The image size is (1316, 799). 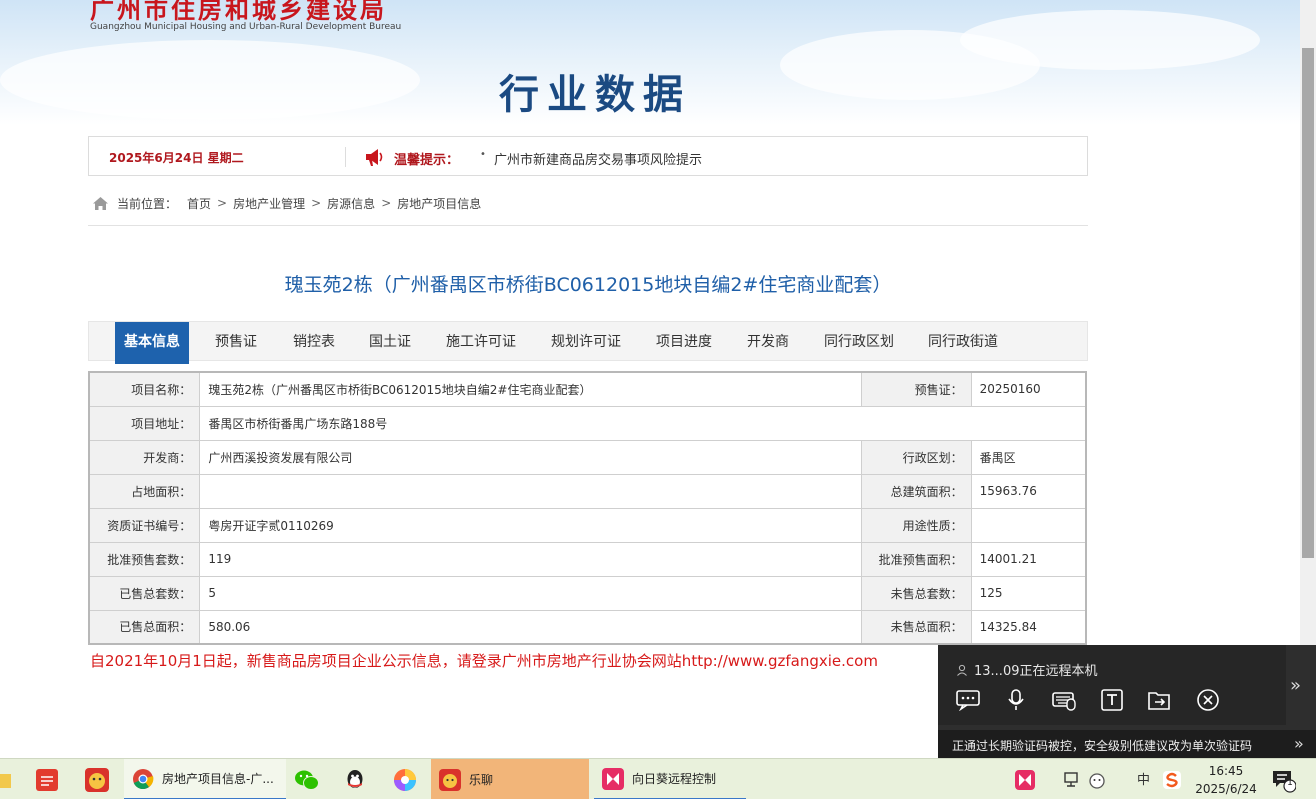 What do you see at coordinates (588, 225) in the screenshot?
I see `breadcrumb-divider` at bounding box center [588, 225].